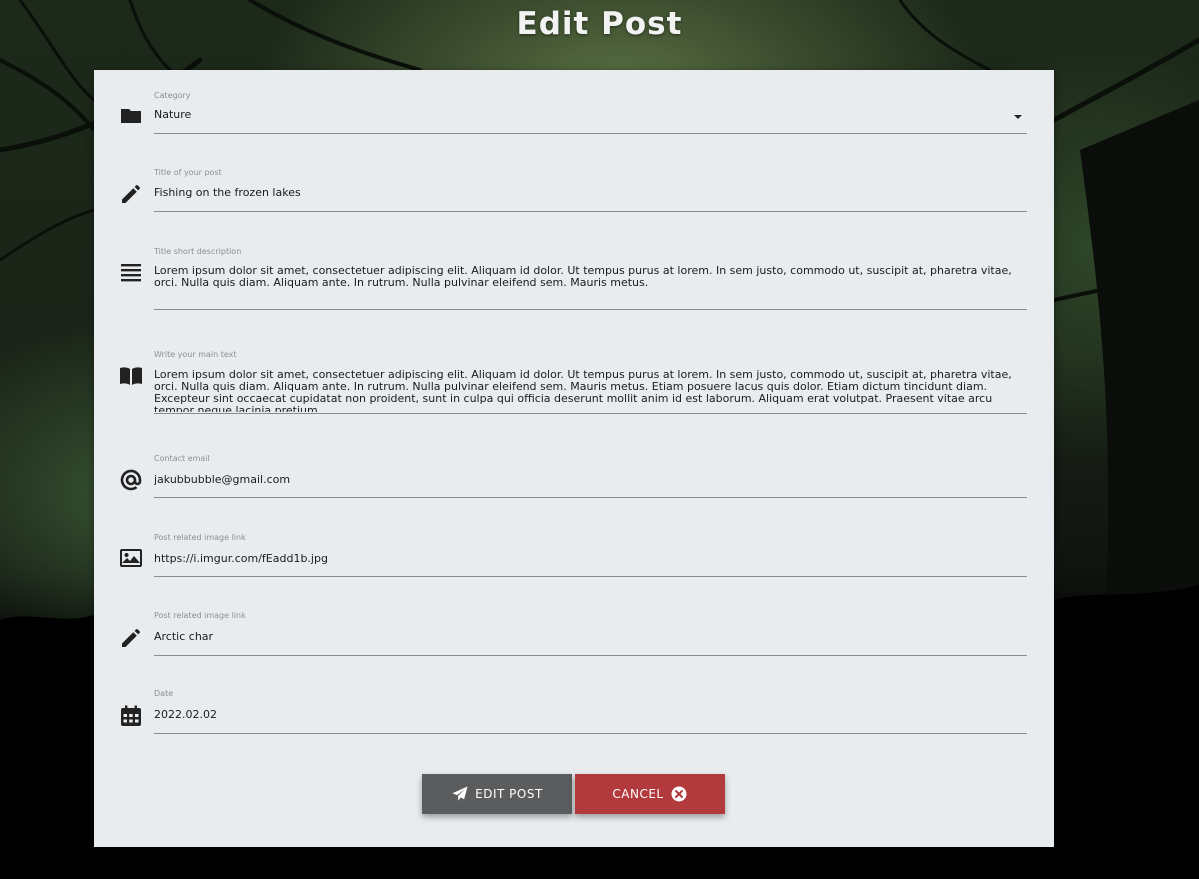  I want to click on cancel-button-label: CANCEL, so click(638, 794).